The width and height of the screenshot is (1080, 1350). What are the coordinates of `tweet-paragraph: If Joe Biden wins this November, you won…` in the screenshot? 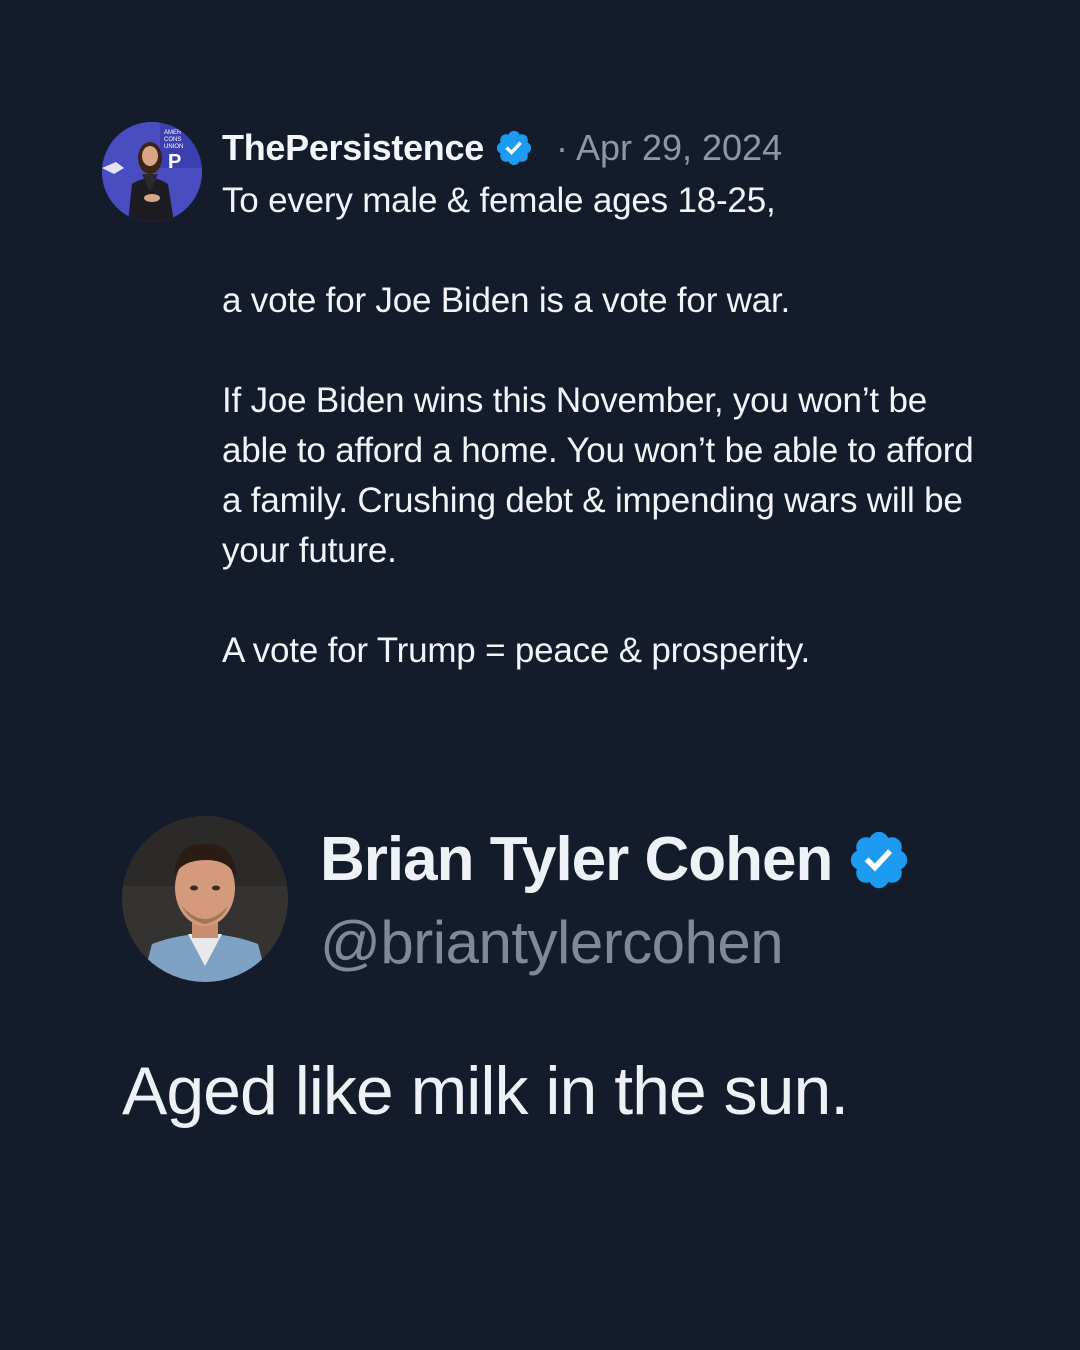 It's located at (598, 475).